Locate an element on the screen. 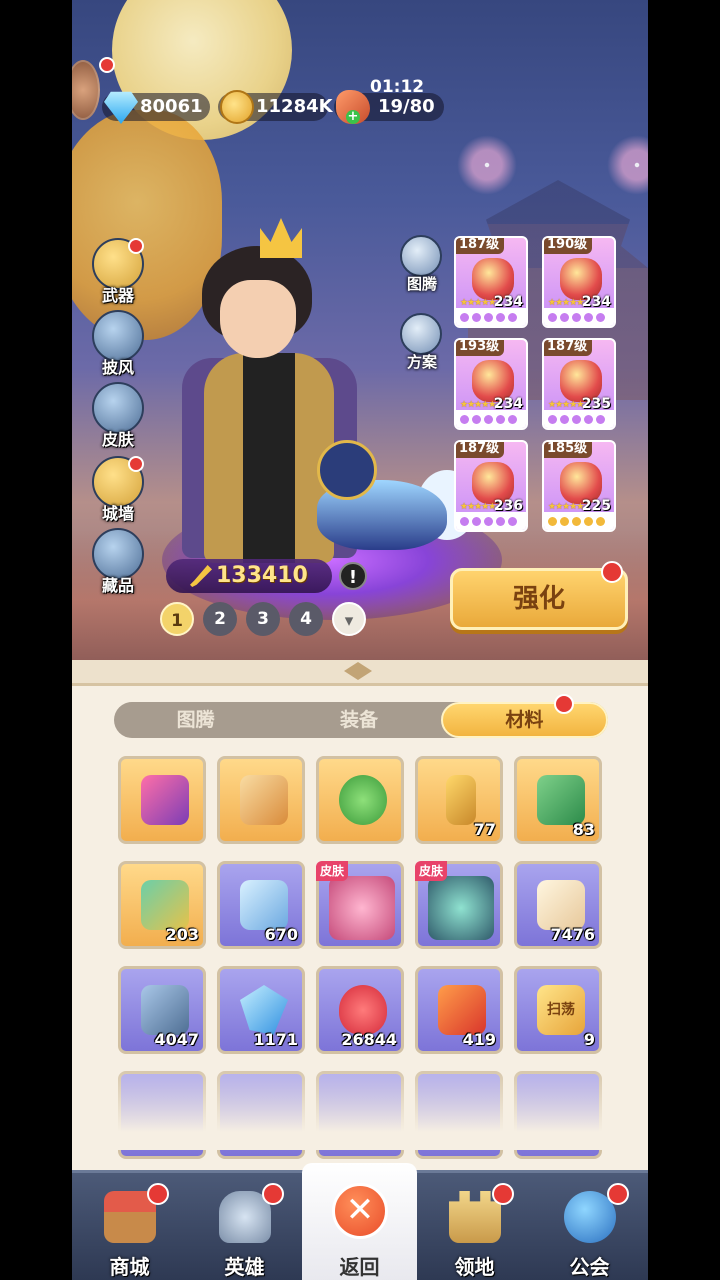  fire-ticket-icon is located at coordinates (462, 1010).